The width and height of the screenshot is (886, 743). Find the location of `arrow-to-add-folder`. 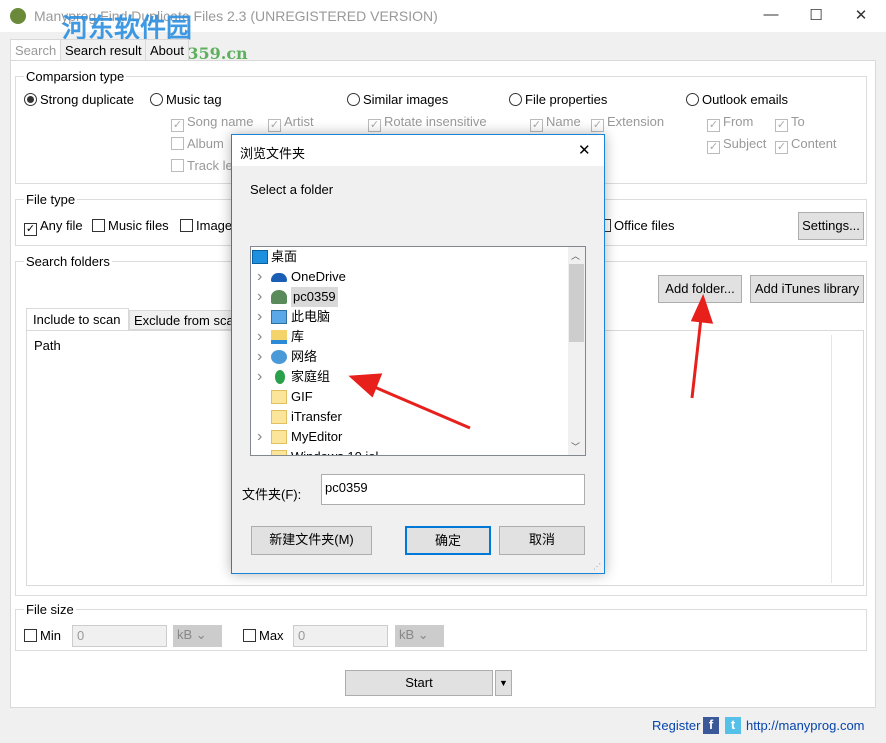

arrow-to-add-folder is located at coordinates (696, 358).